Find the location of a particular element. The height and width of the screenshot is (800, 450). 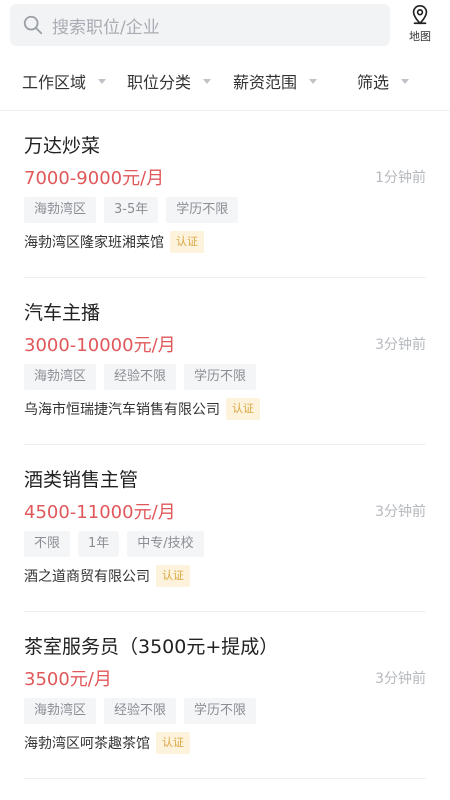

map-button: 地图 is located at coordinates (420, 25).